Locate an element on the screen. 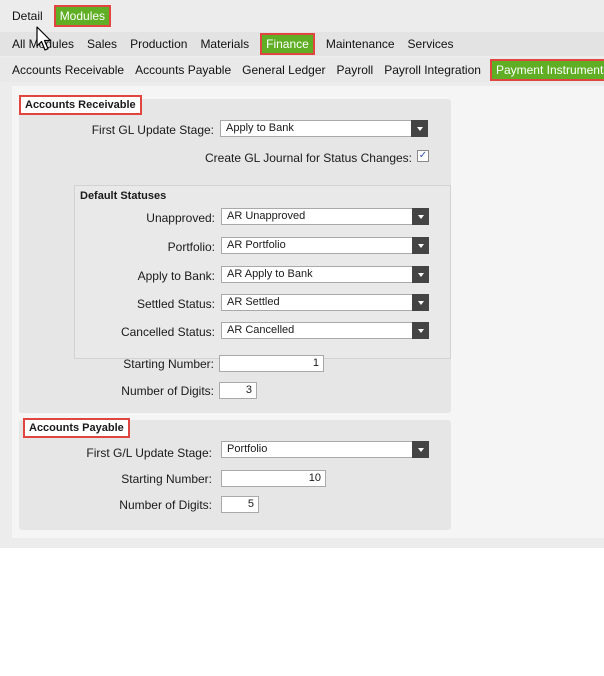  portfolio-select: AR Portfolio is located at coordinates (325, 245).